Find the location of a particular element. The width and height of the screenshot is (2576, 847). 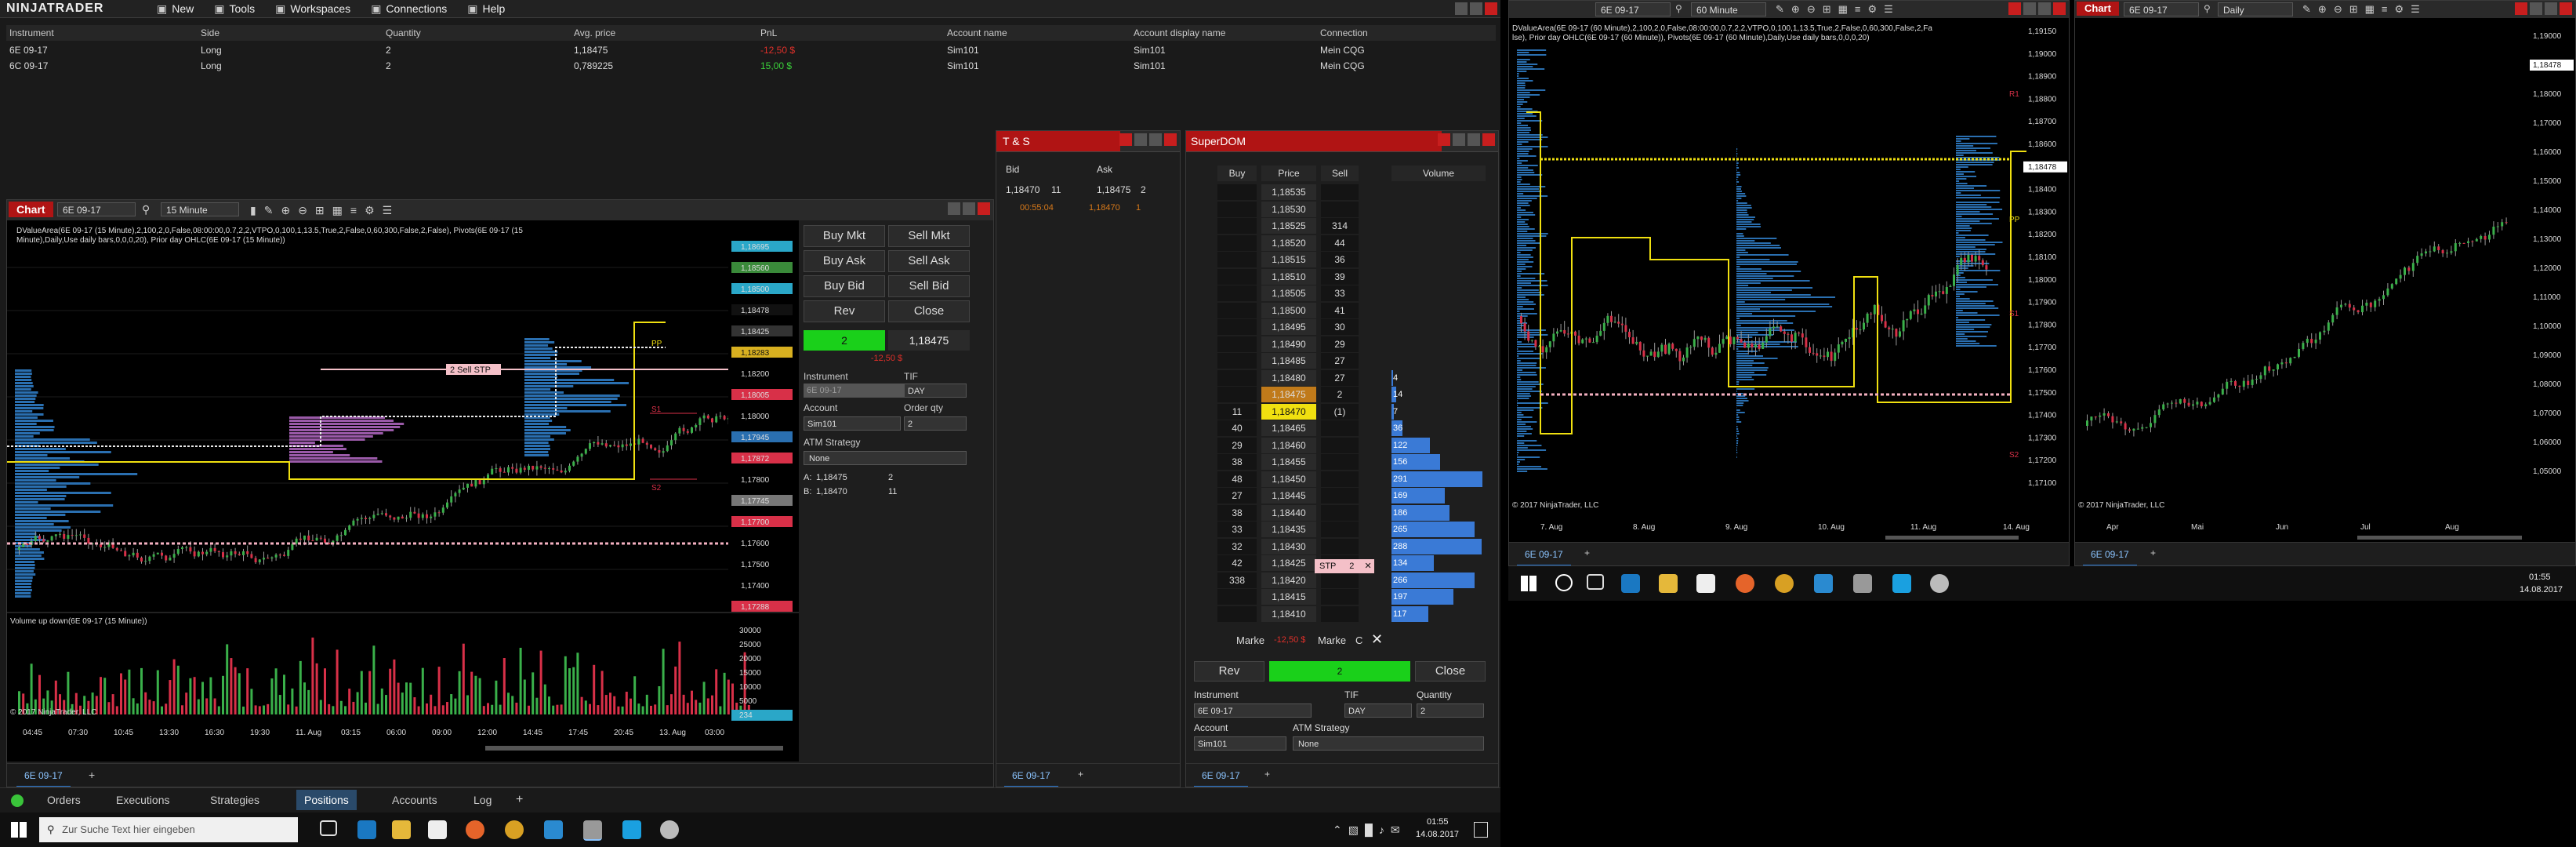

dom-price-cell: 1,18520 is located at coordinates (1289, 242).